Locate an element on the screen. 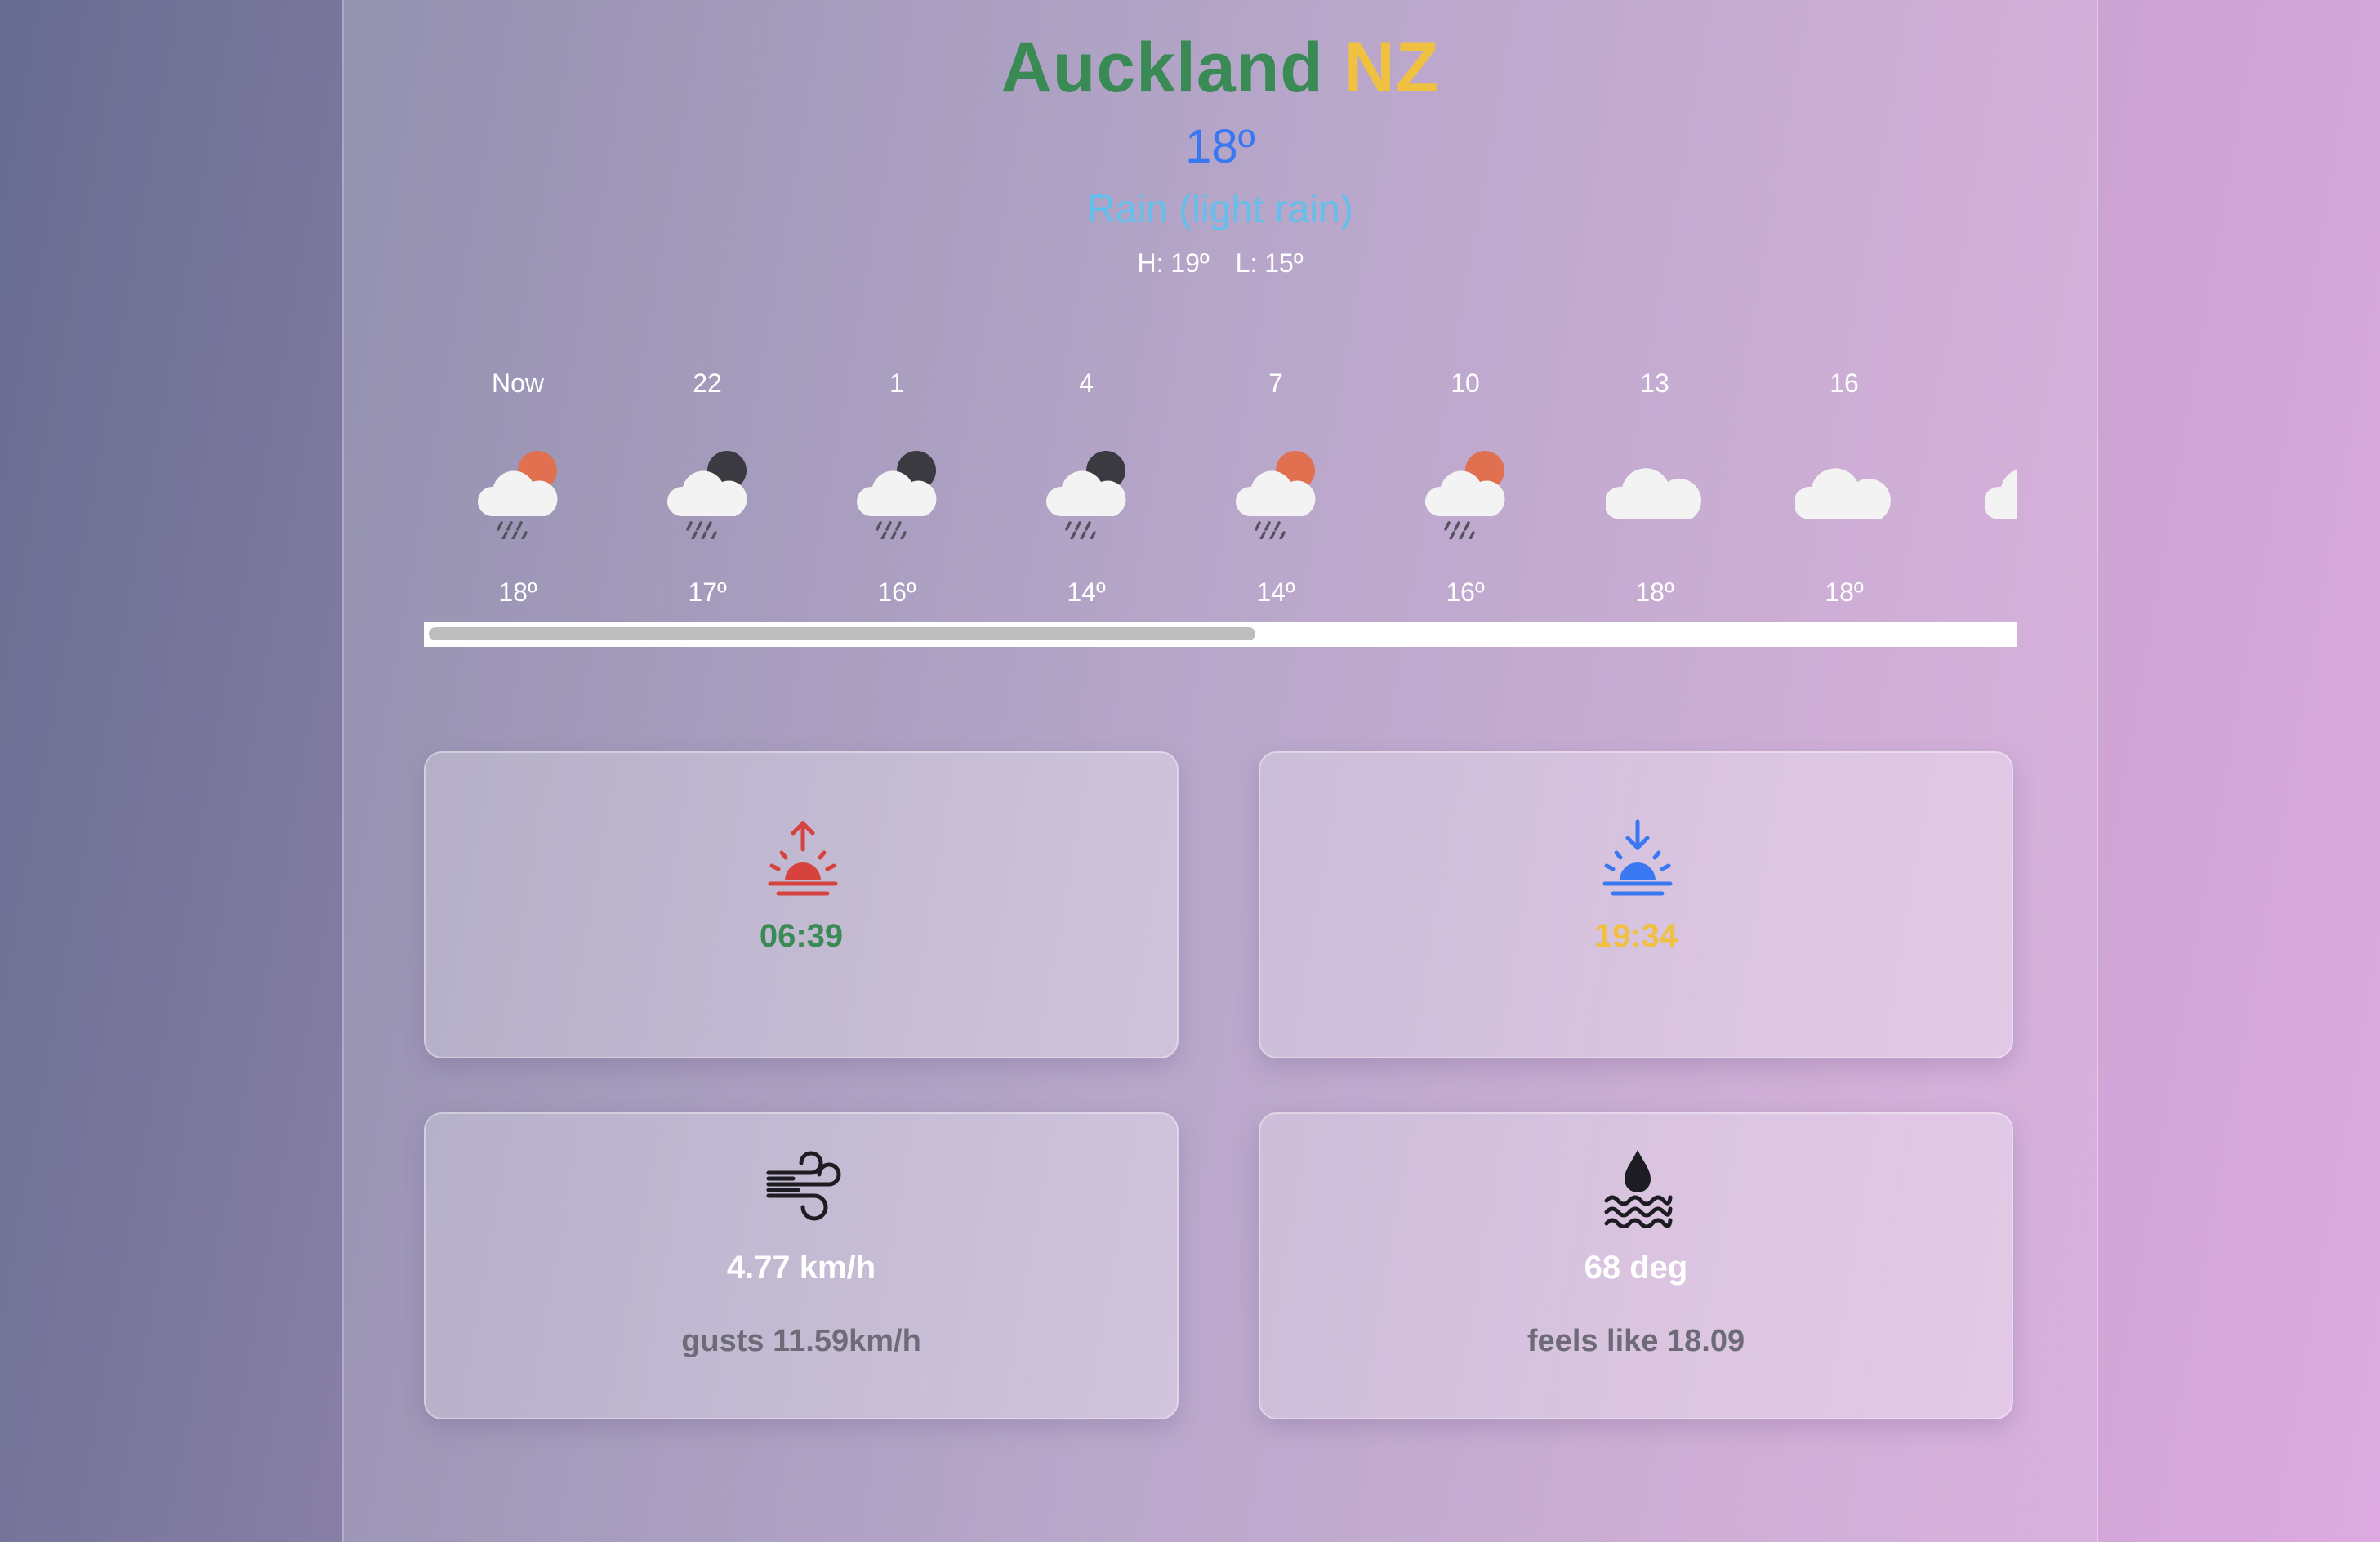  country-code: NZ is located at coordinates (1392, 68).